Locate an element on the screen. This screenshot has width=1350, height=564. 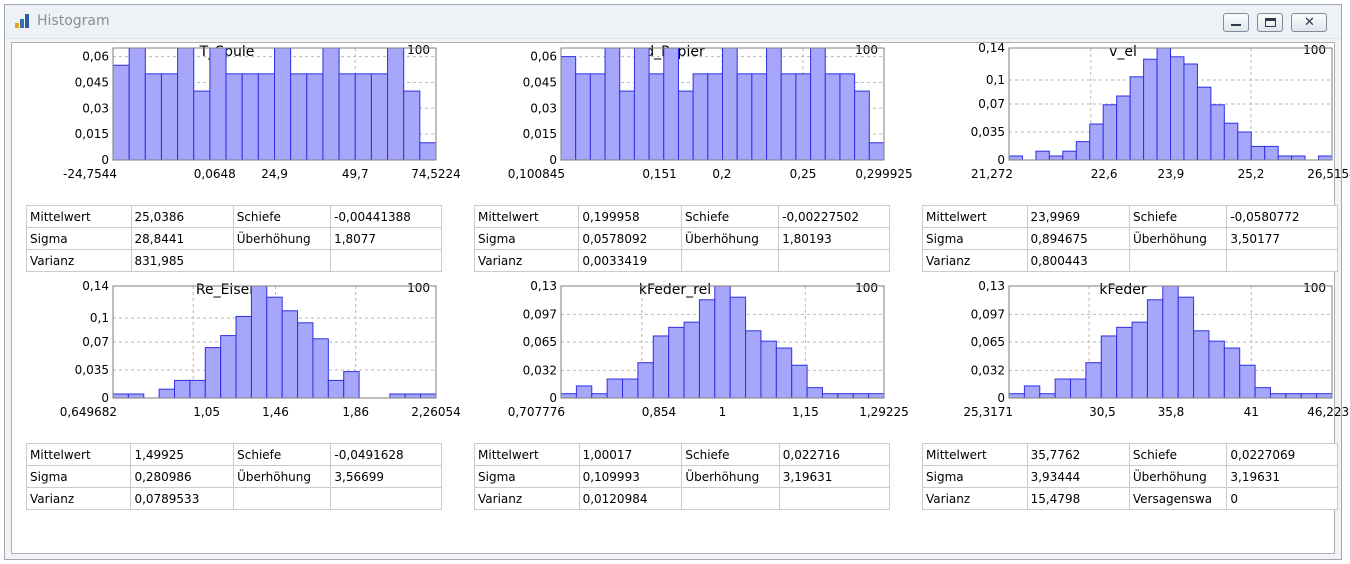
x-tick-label: 22,6 is located at coordinates (1104, 174).